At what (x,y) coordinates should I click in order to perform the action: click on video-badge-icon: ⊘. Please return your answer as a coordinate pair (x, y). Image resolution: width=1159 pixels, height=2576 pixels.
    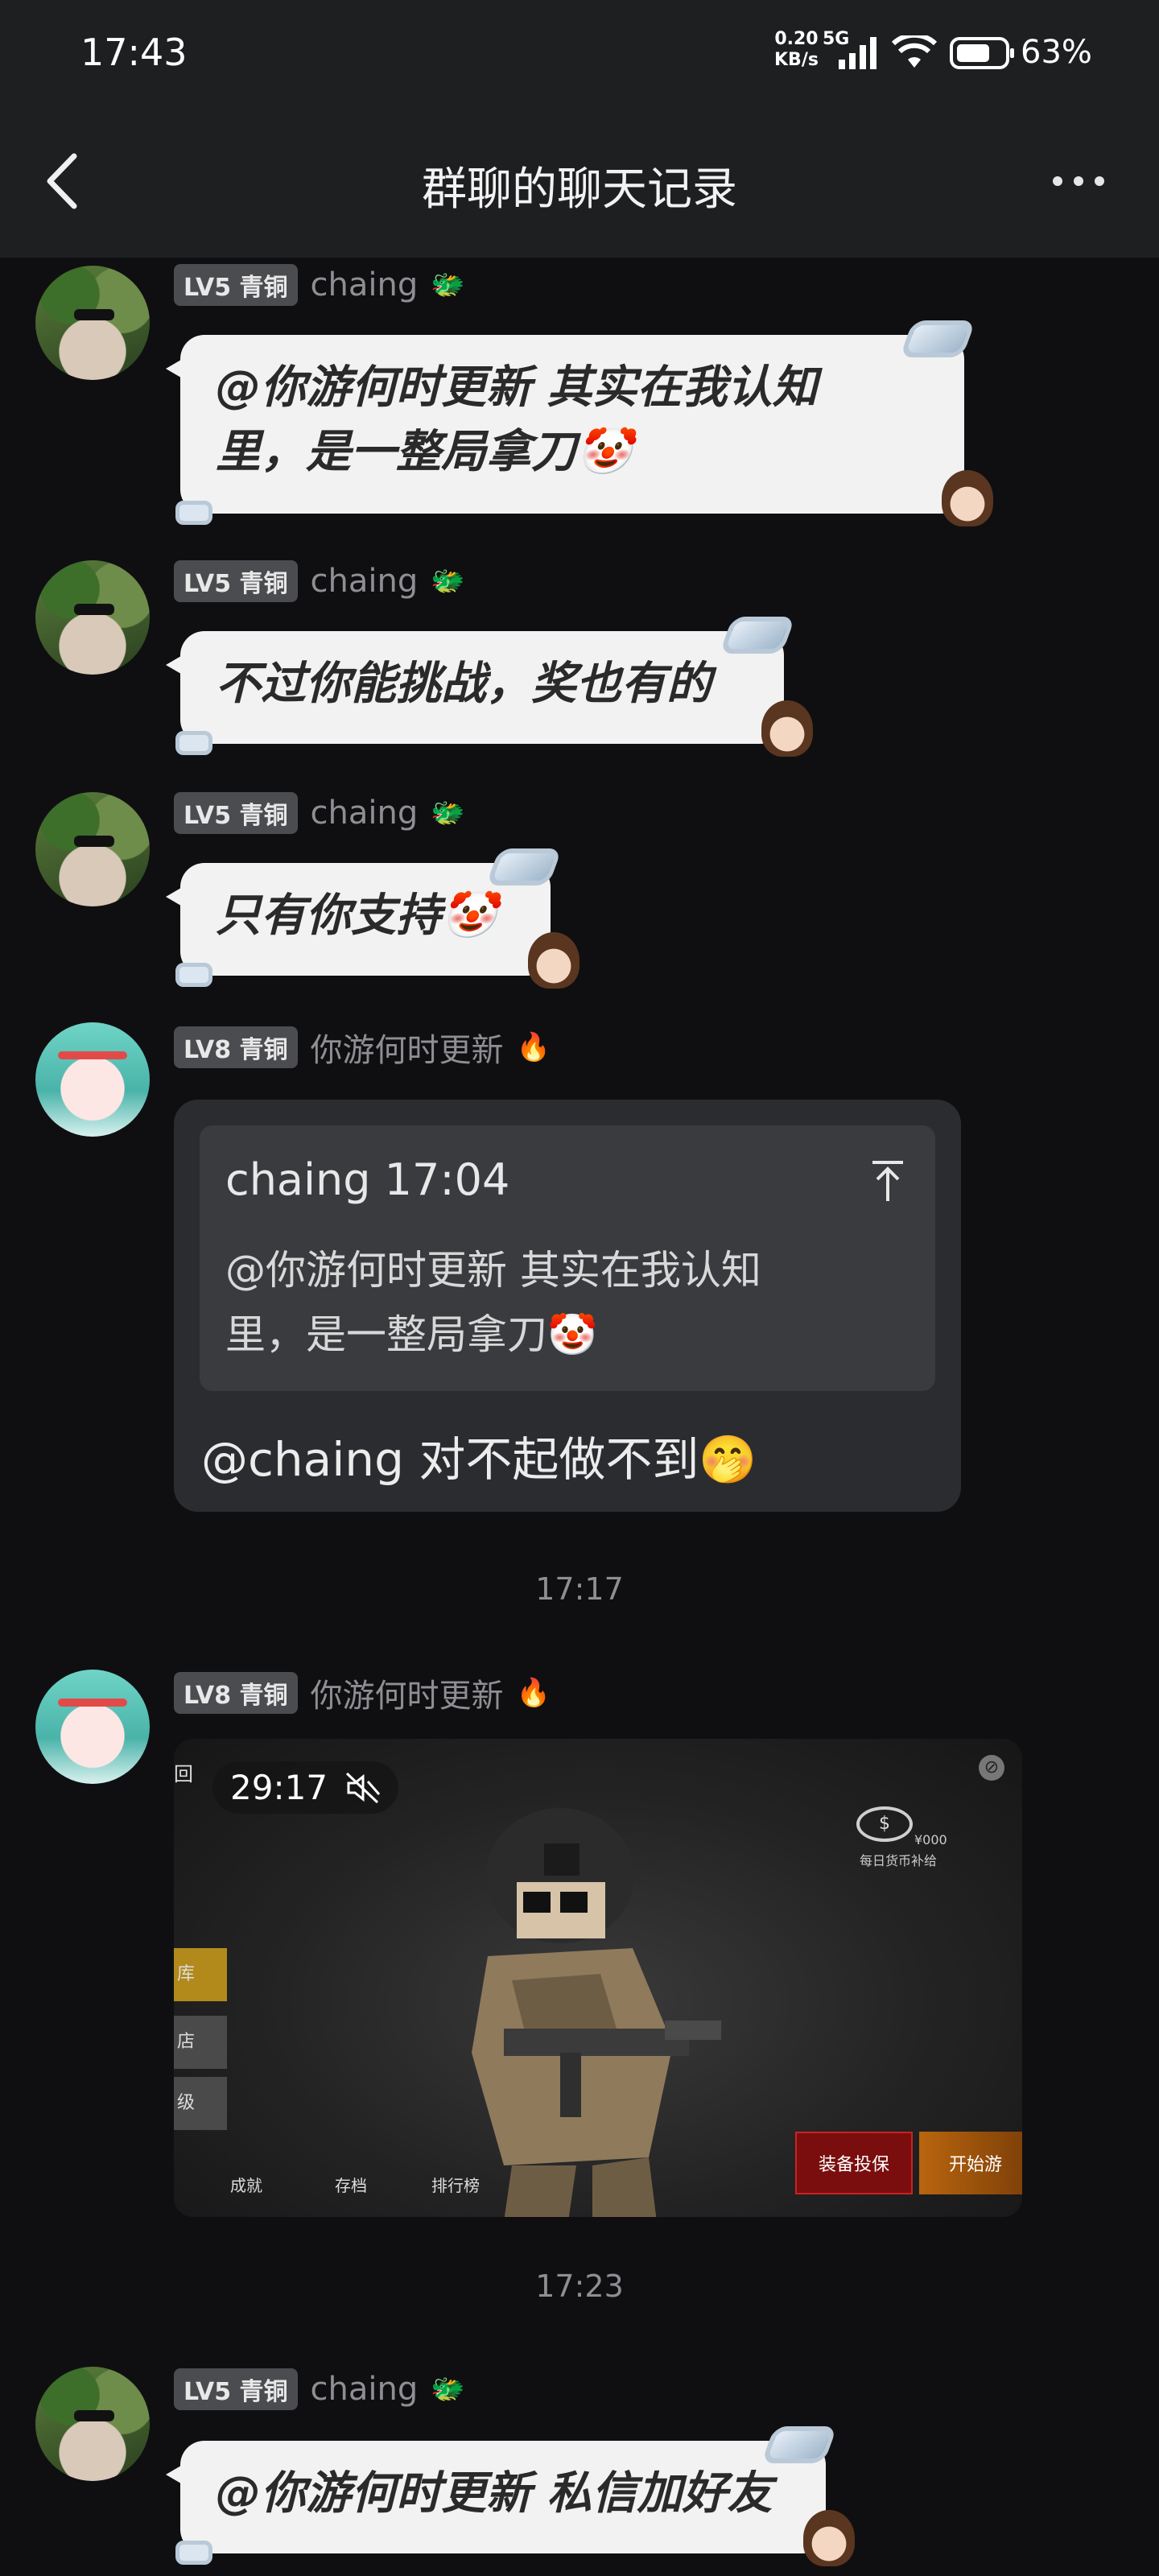
    Looking at the image, I should click on (991, 1768).